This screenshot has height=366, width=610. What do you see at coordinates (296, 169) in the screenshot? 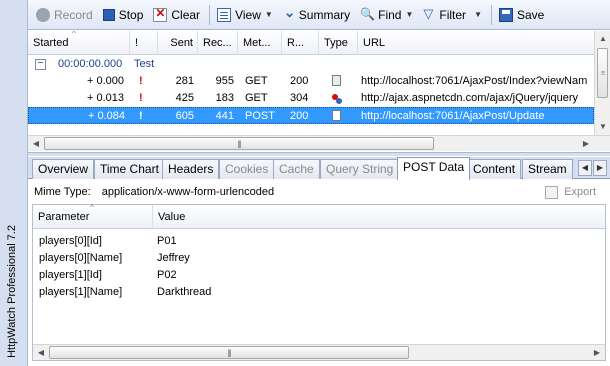
I see `tab-cache: Cache` at bounding box center [296, 169].